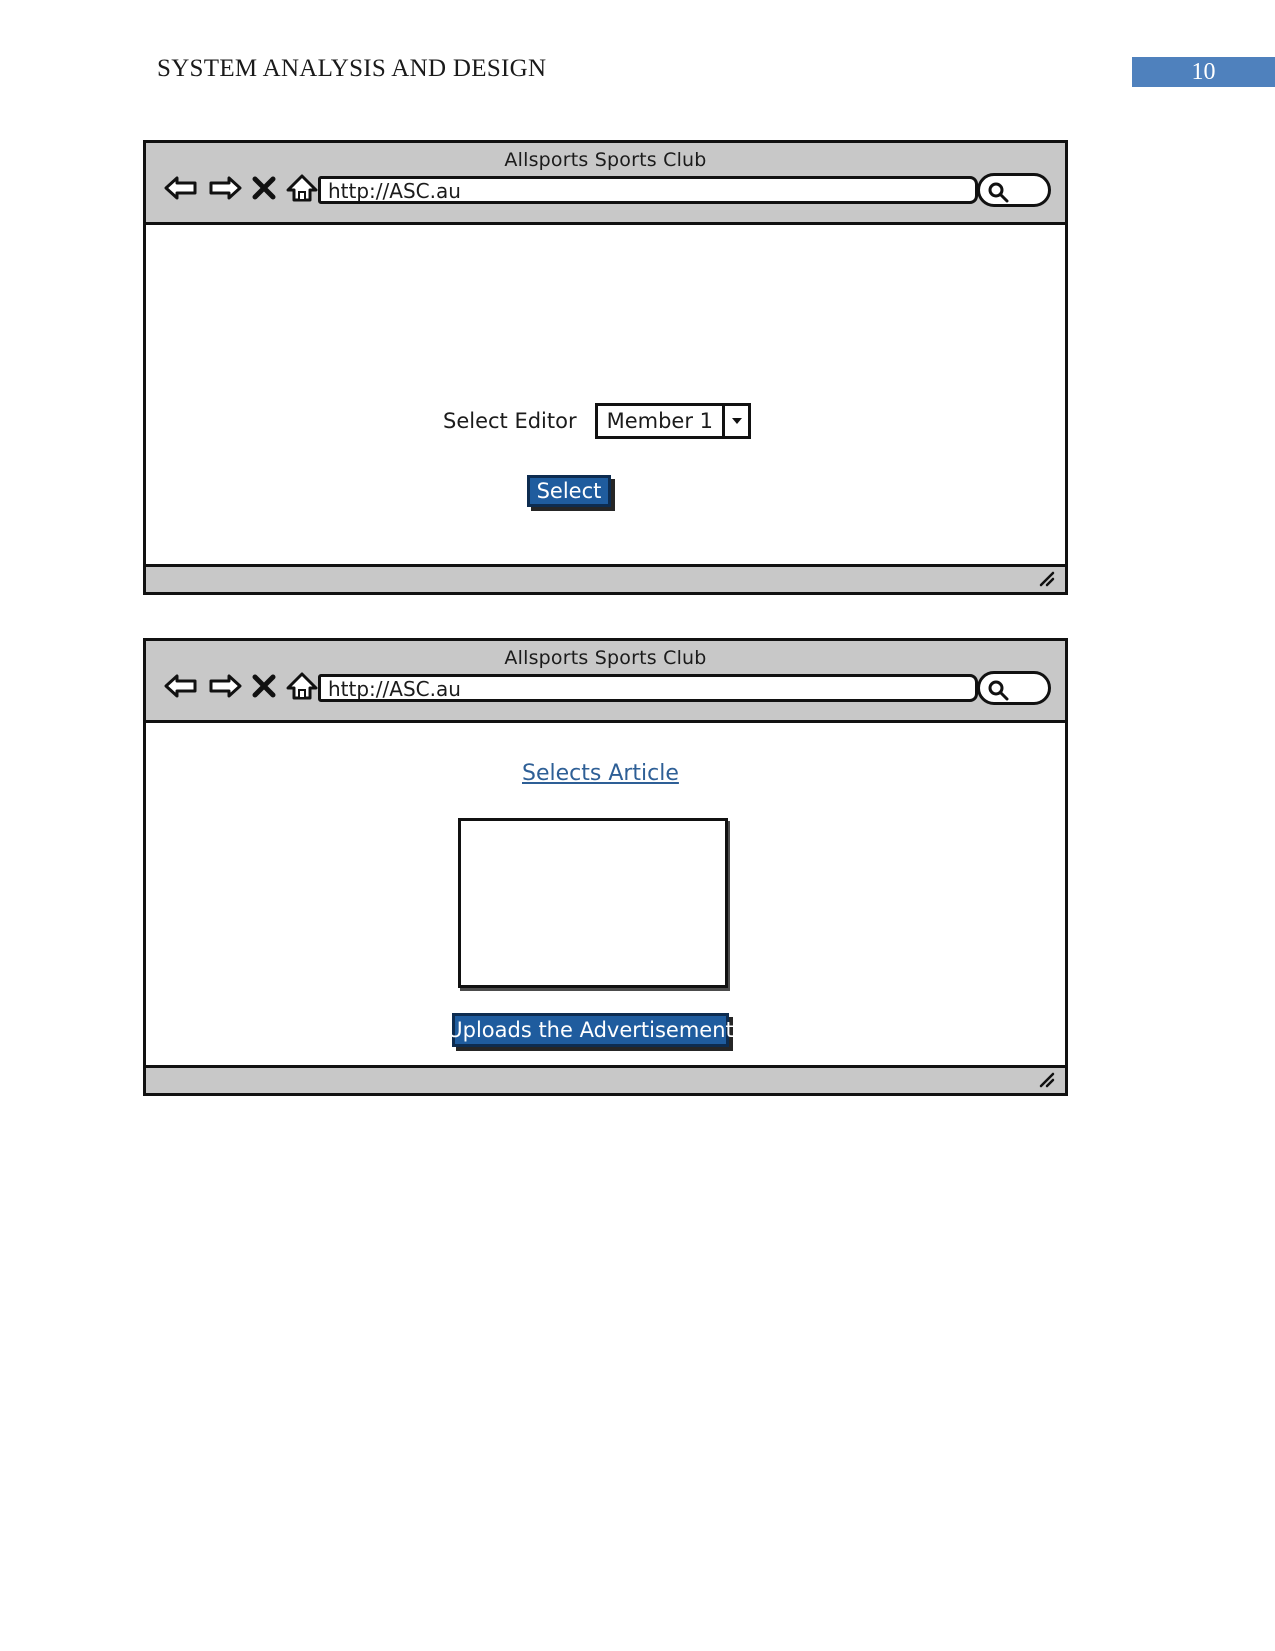  Describe the element at coordinates (605, 395) in the screenshot. I see `page-content-select-editor: Select Editor Member 1 Select` at that location.